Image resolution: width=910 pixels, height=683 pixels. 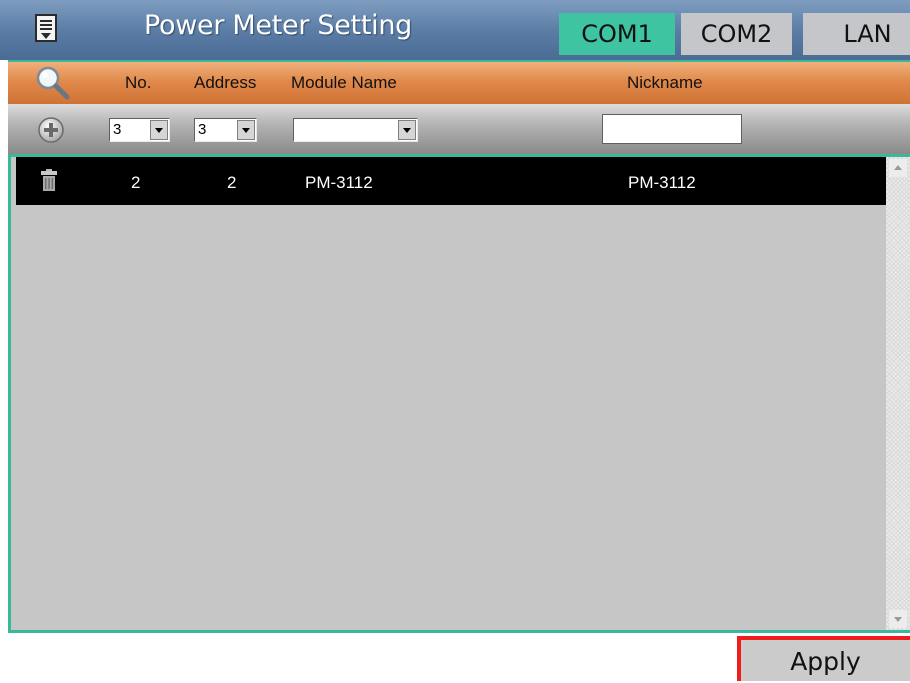 What do you see at coordinates (898, 393) in the screenshot?
I see `vertical-scrollbar` at bounding box center [898, 393].